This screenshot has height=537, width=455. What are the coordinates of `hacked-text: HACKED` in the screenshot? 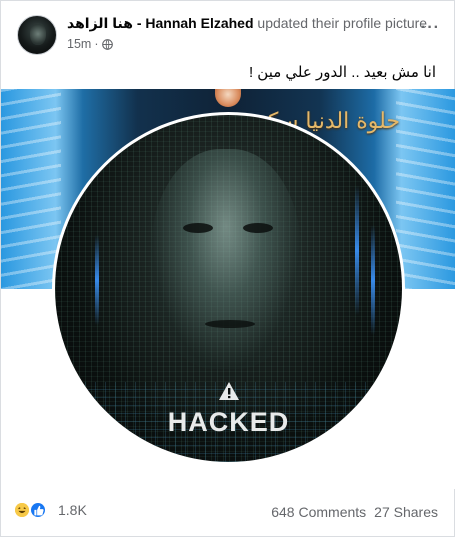 It's located at (228, 422).